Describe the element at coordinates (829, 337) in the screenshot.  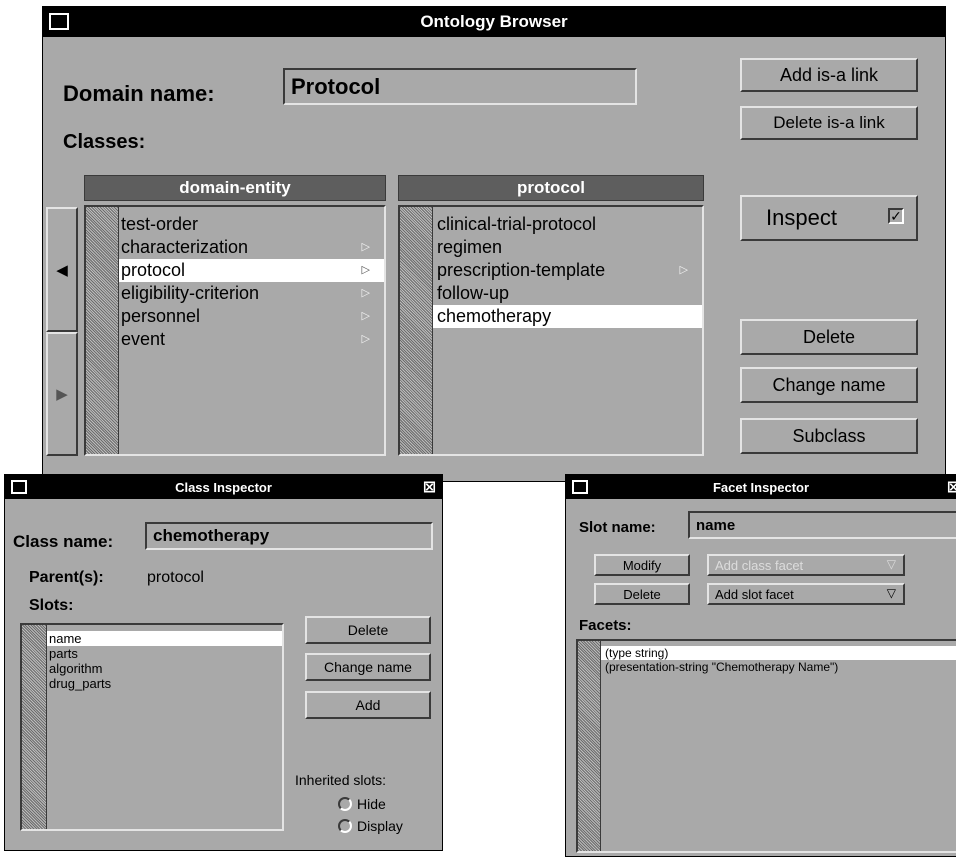
I see `delete-button: Delete` at that location.